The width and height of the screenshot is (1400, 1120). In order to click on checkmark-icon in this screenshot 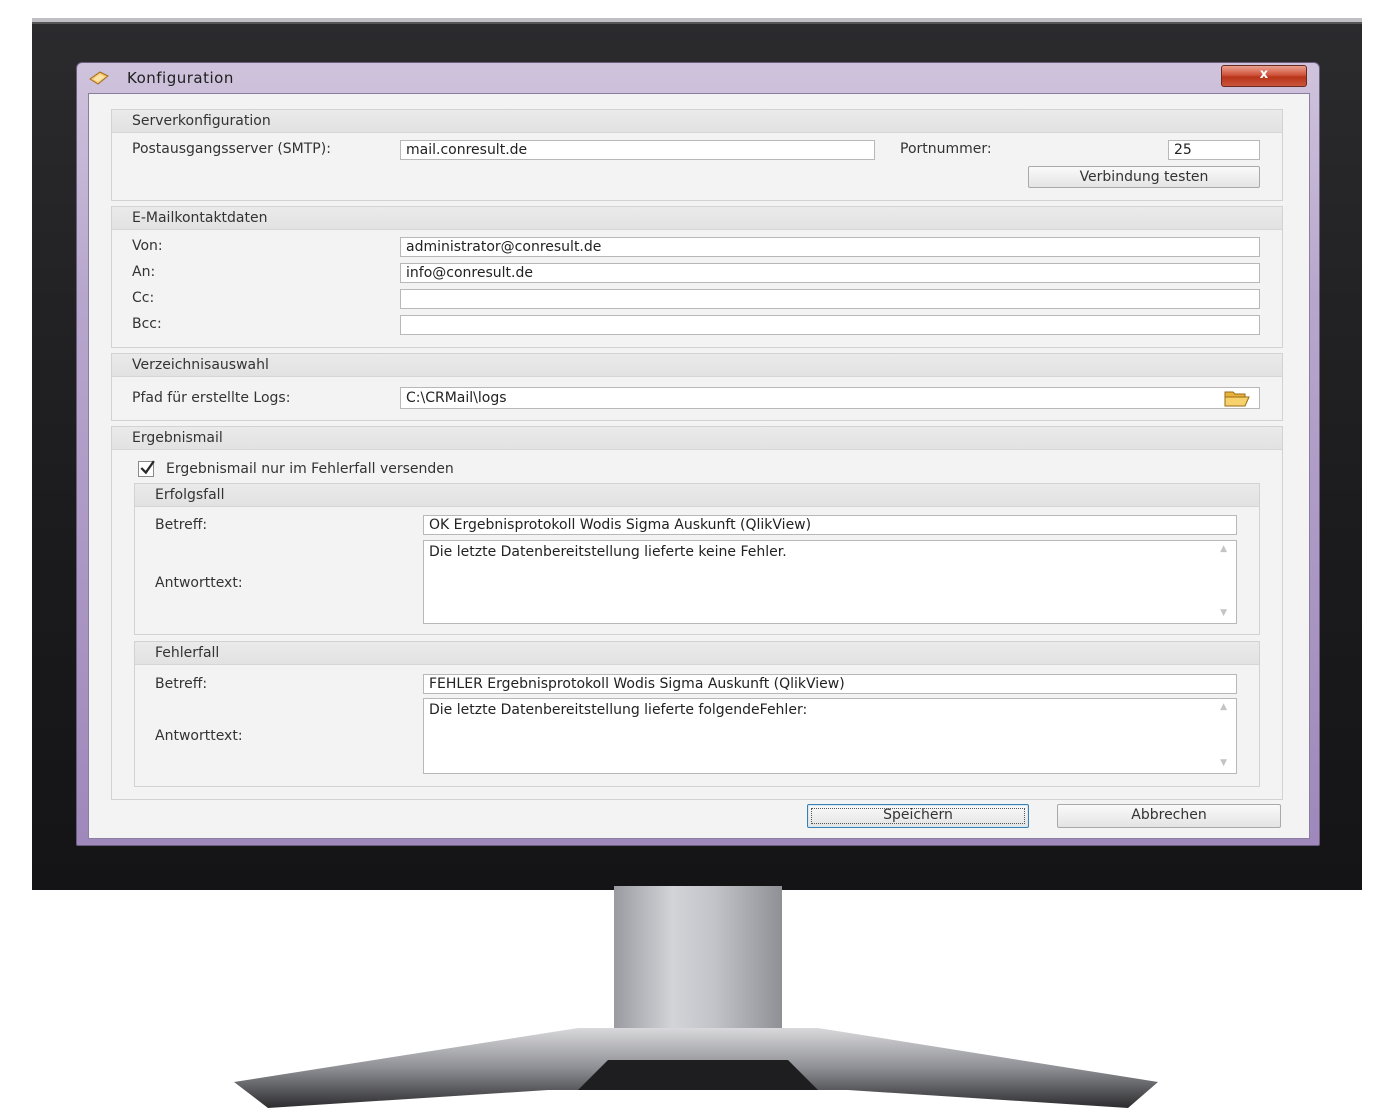, I will do `click(147, 467)`.